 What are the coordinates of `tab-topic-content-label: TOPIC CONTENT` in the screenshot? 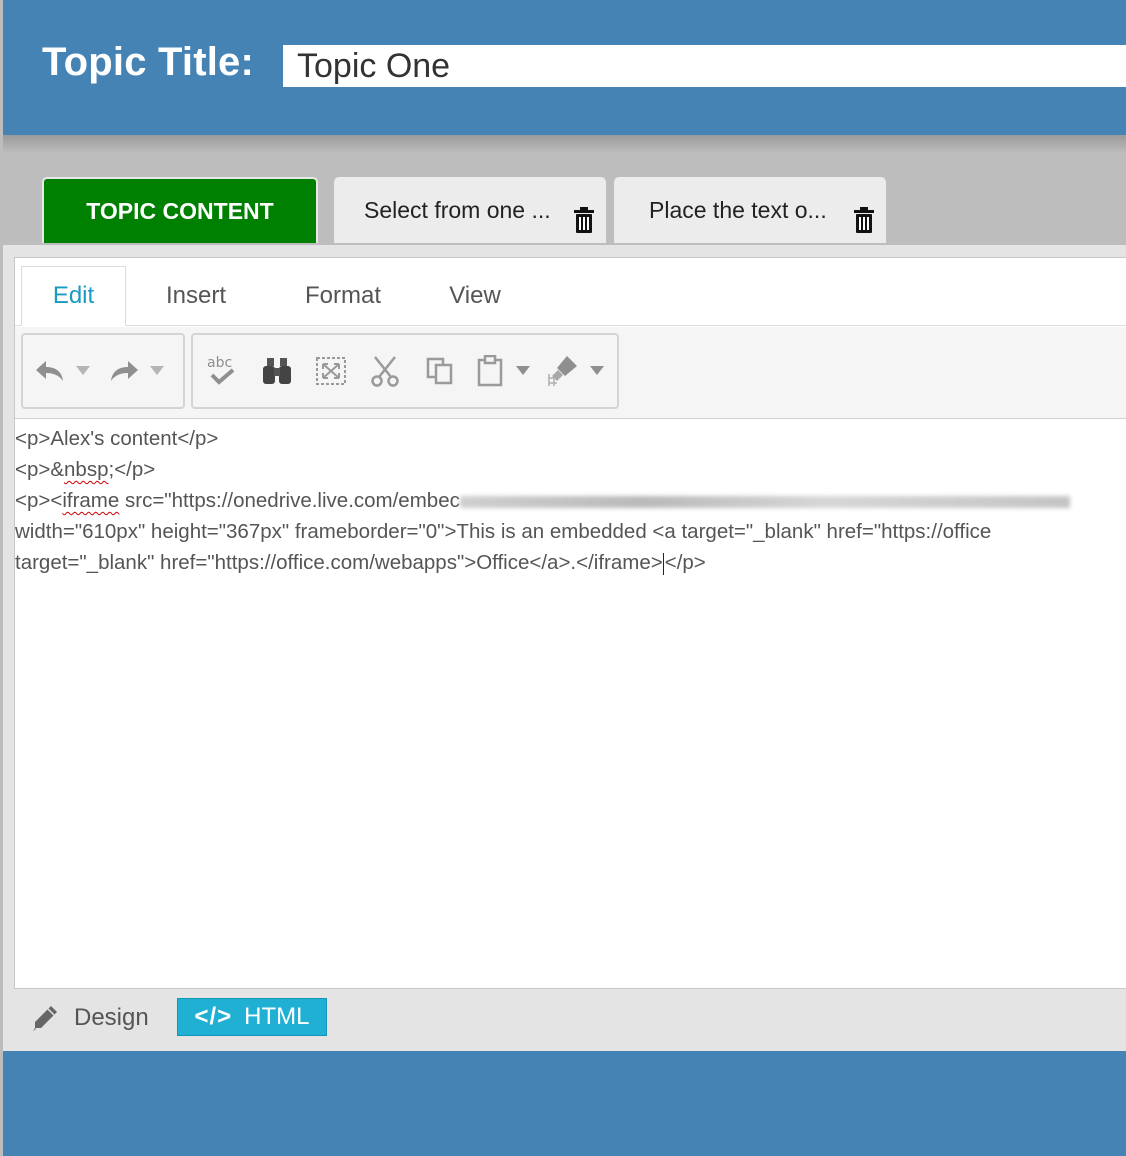 It's located at (180, 210).